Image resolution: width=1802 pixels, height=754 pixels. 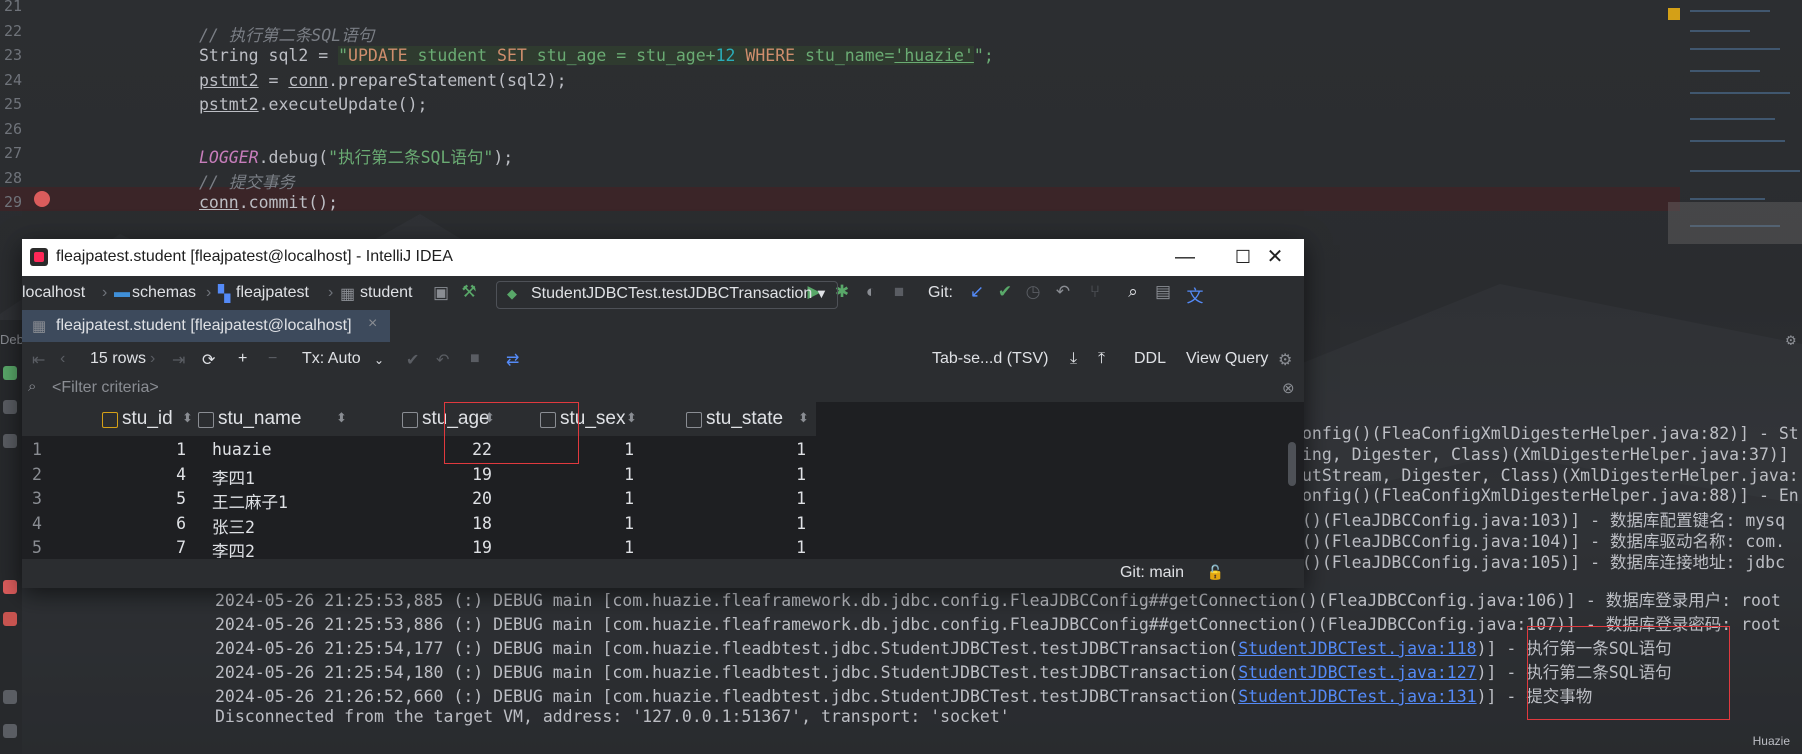 I want to click on transaction-mode-select: Tx: Auto, so click(x=331, y=359).